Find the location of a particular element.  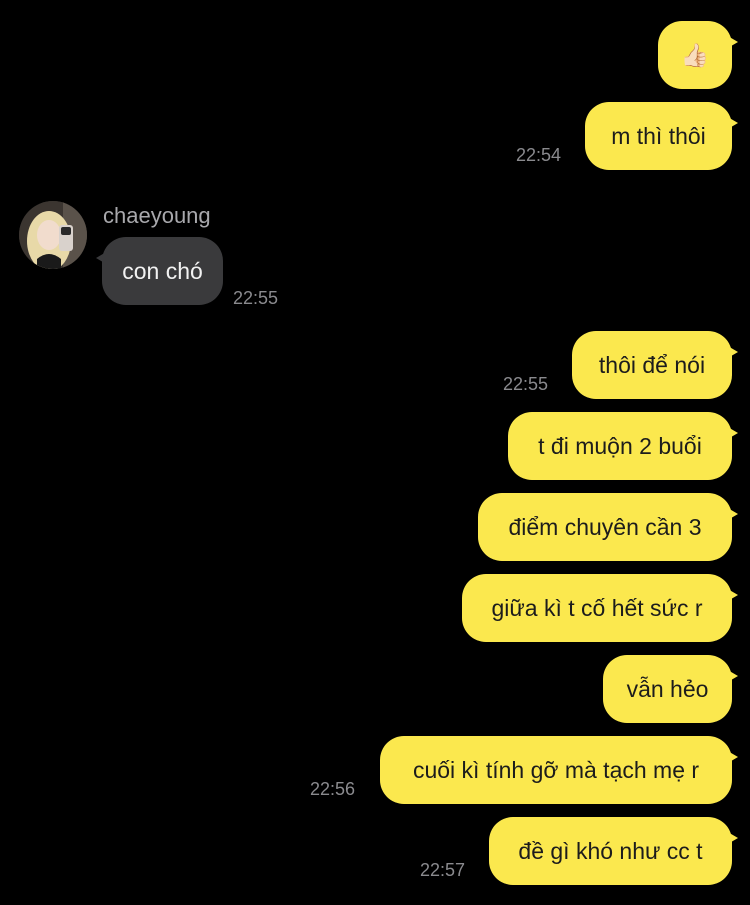

message-bubble: cuối kì tính gỡ mà tạch mẹ r is located at coordinates (559, 770).